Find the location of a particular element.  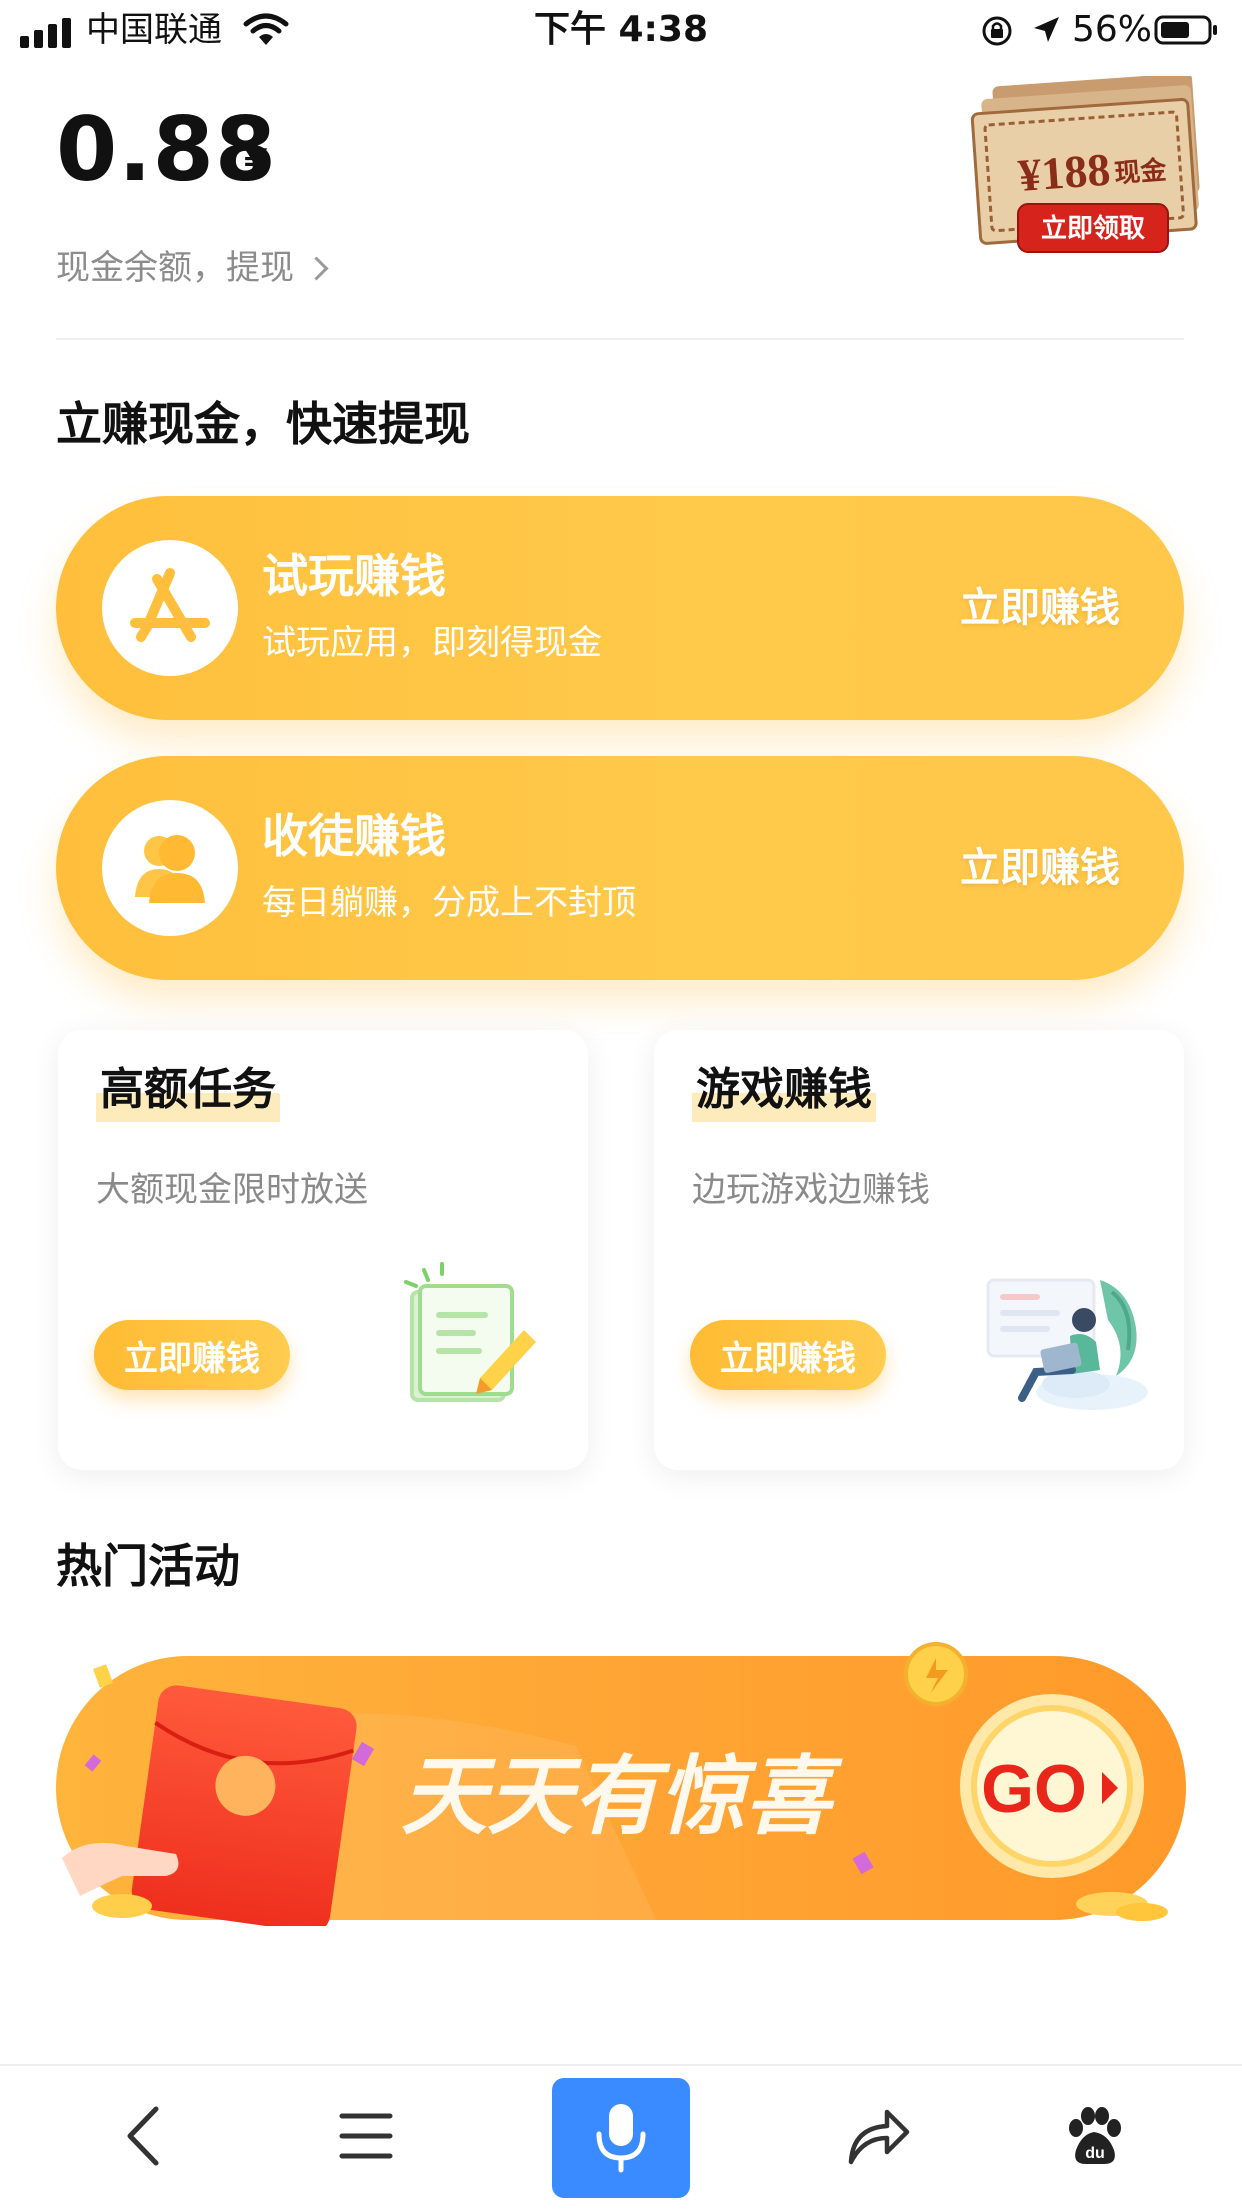

header-divider is located at coordinates (620, 339).